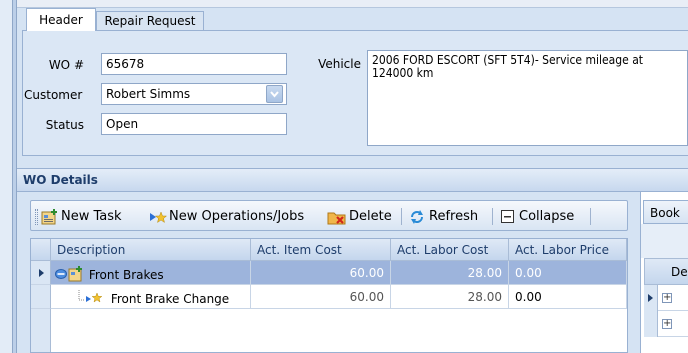 The width and height of the screenshot is (688, 353). Describe the element at coordinates (53, 95) in the screenshot. I see `customer-label: Customer` at that location.